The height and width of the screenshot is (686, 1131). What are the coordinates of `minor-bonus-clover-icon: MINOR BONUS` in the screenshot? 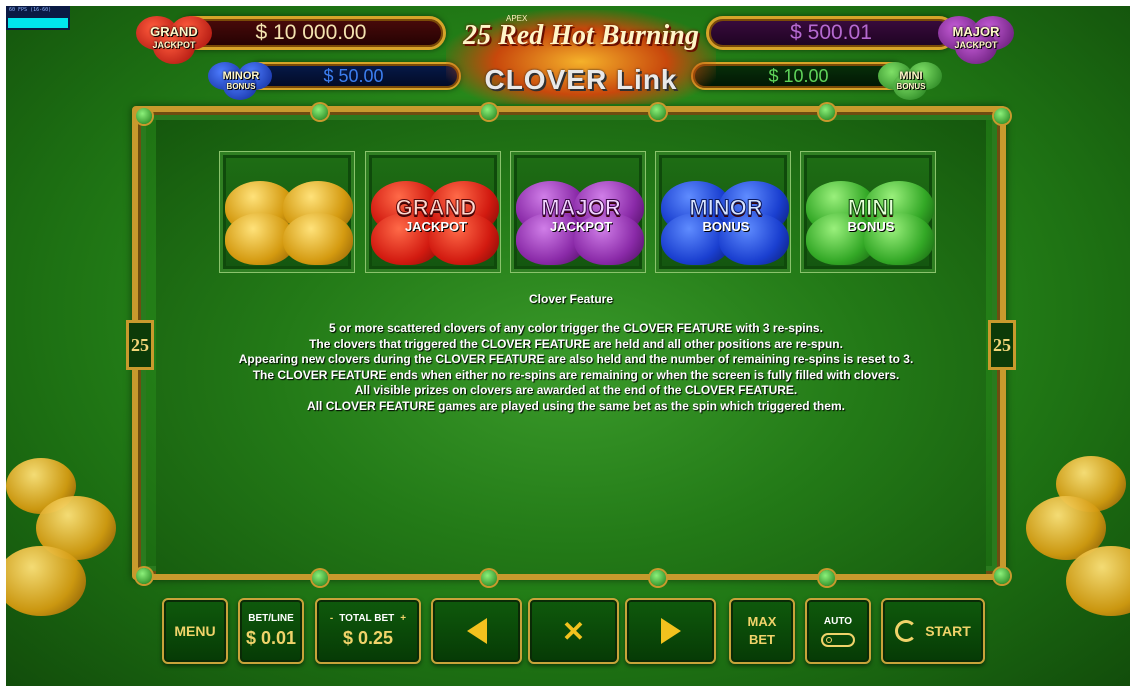 It's located at (241, 79).